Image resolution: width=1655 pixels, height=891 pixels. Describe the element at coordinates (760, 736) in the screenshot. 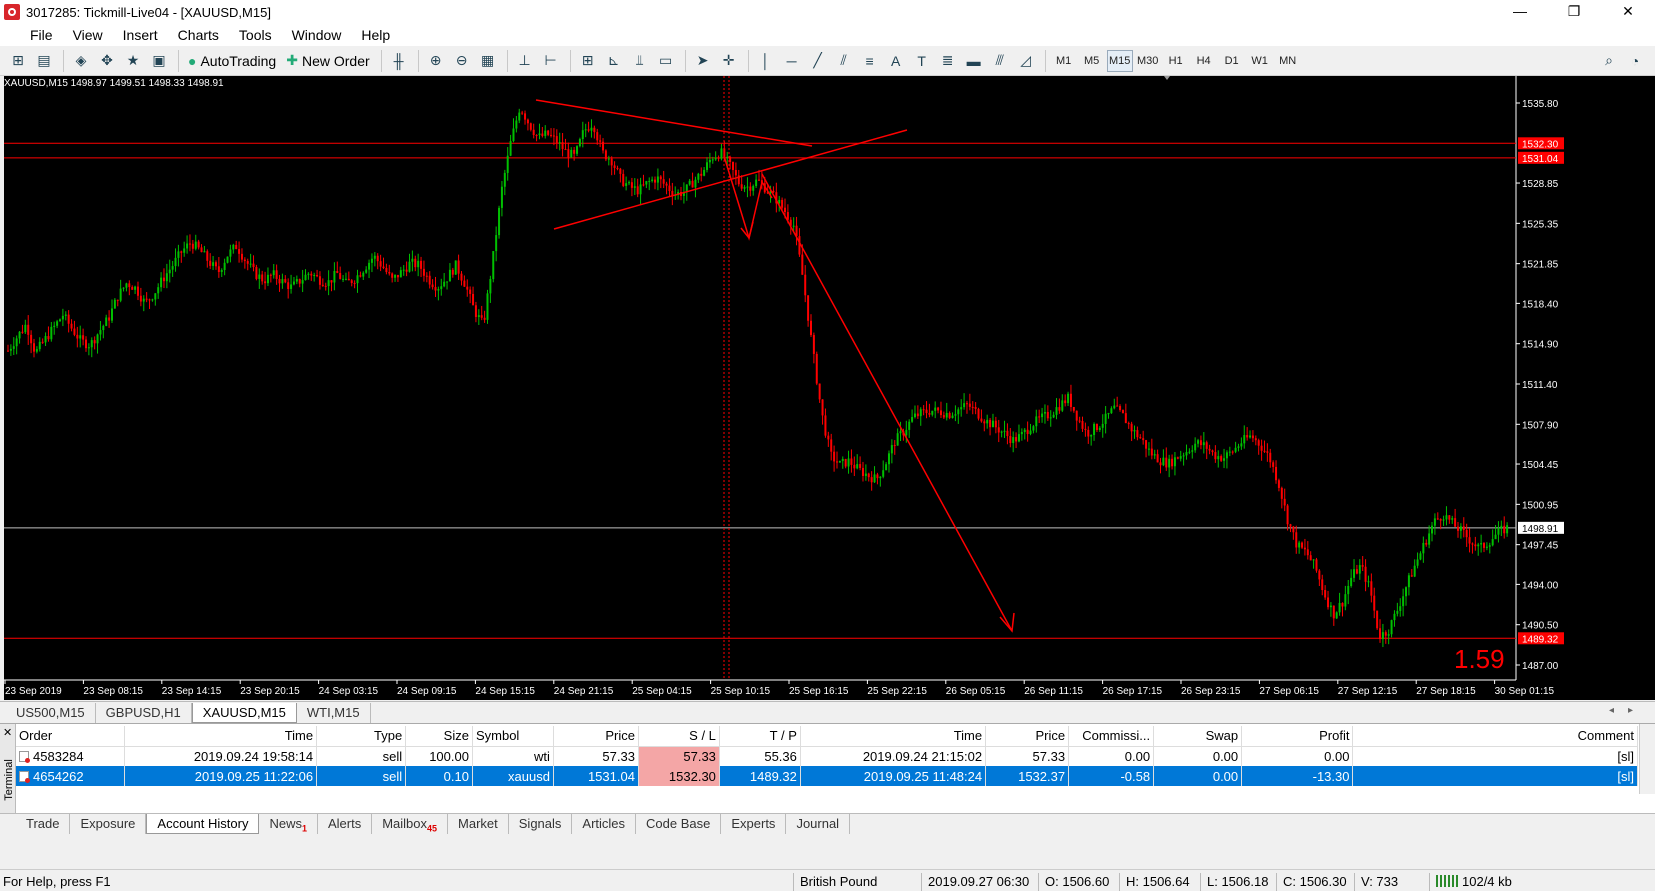

I see `column-header: T / P` at that location.